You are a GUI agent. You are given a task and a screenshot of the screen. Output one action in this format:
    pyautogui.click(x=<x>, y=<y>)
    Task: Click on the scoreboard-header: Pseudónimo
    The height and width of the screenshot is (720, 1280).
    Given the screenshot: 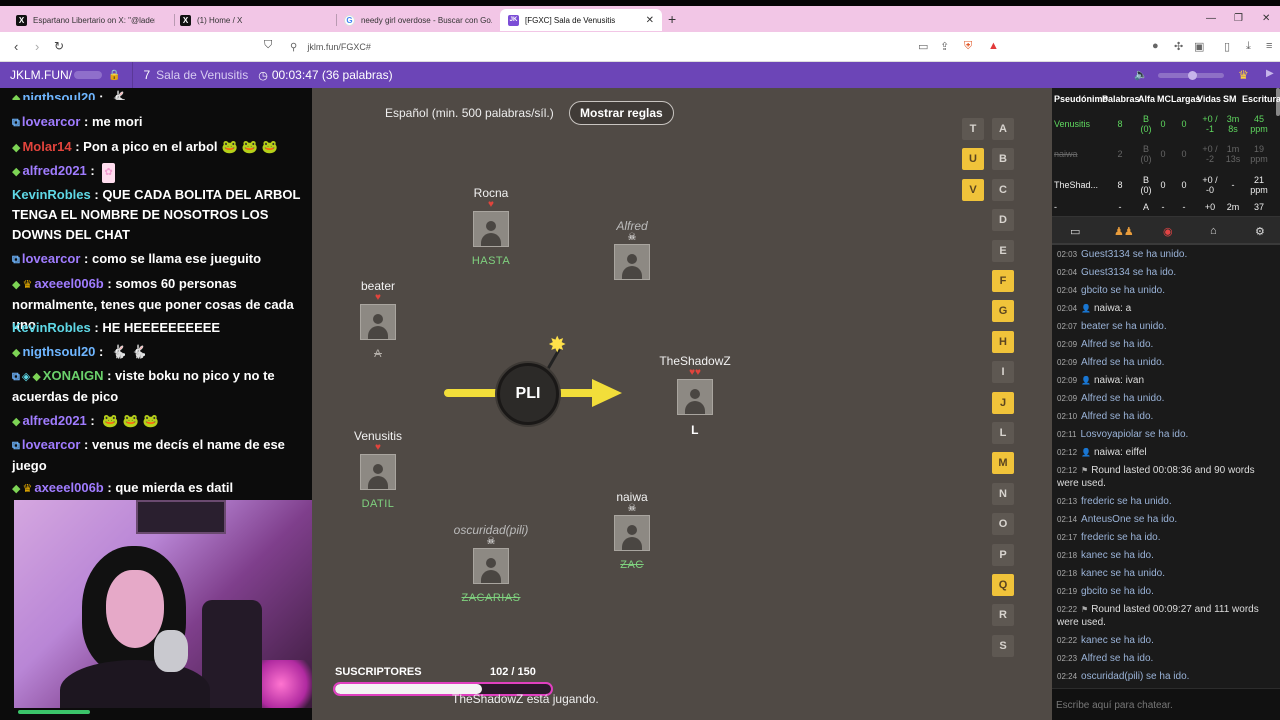 What is the action you would take?
    pyautogui.click(x=1081, y=99)
    